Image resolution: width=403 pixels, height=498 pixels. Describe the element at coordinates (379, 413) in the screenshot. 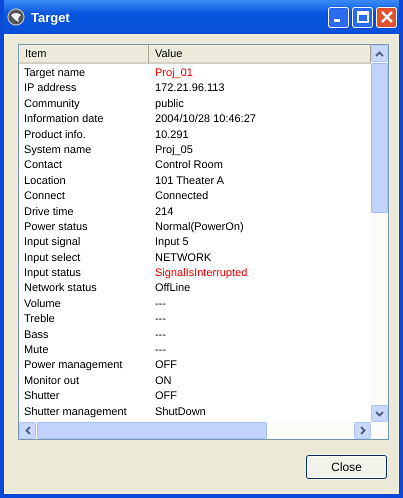

I see `scroll-down-button` at that location.